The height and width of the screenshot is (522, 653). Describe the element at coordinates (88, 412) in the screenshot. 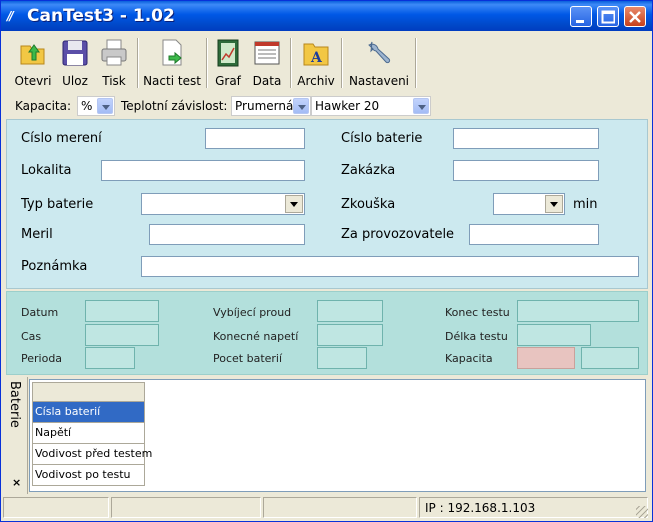

I see `grid-row-battery-numbers: Císla baterií` at that location.